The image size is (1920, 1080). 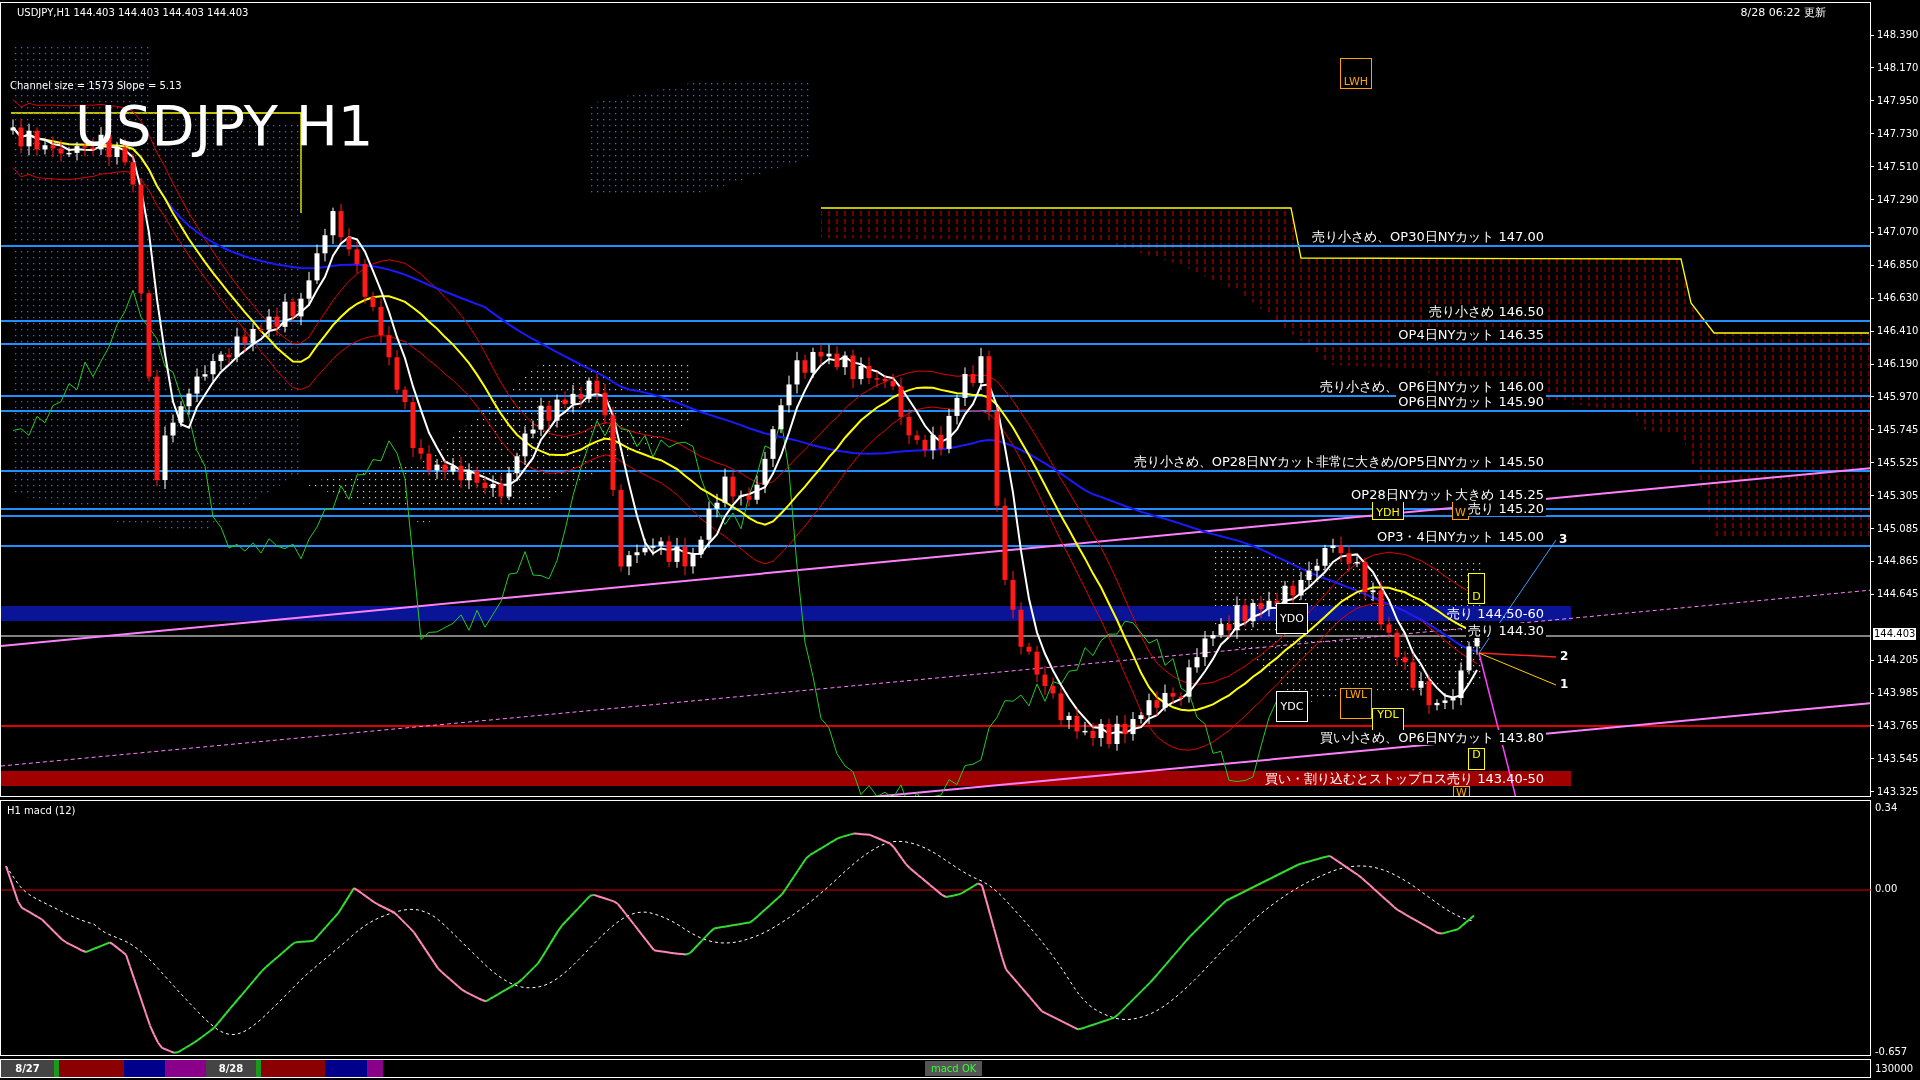 What do you see at coordinates (1898, 758) in the screenshot?
I see `price-axis-label: 143.545` at bounding box center [1898, 758].